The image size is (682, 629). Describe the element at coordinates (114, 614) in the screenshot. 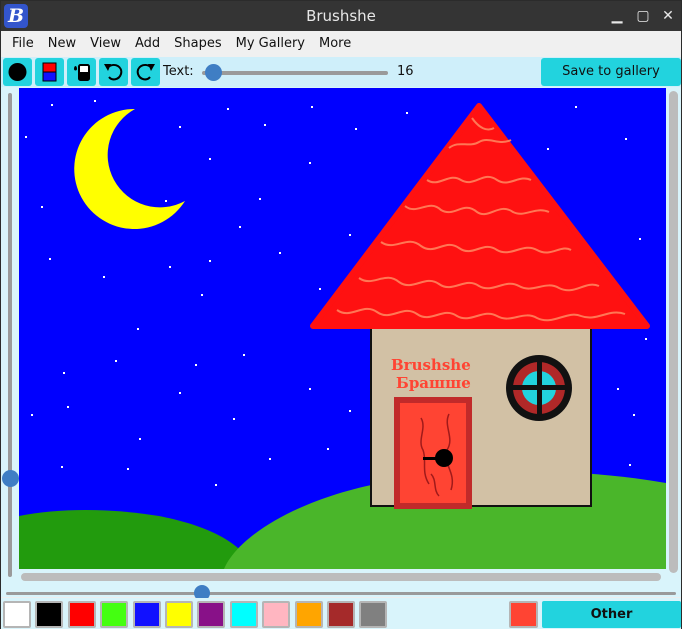

I see `color-swatch-green` at that location.